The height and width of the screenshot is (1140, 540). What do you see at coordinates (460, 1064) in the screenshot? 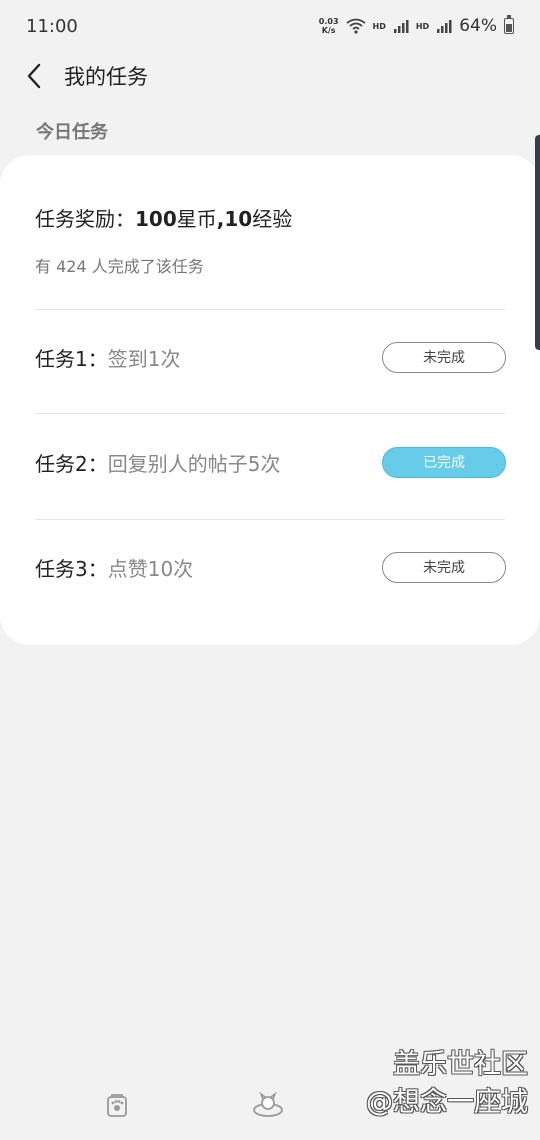
I see `watermark-line1: 盖乐世社区` at bounding box center [460, 1064].